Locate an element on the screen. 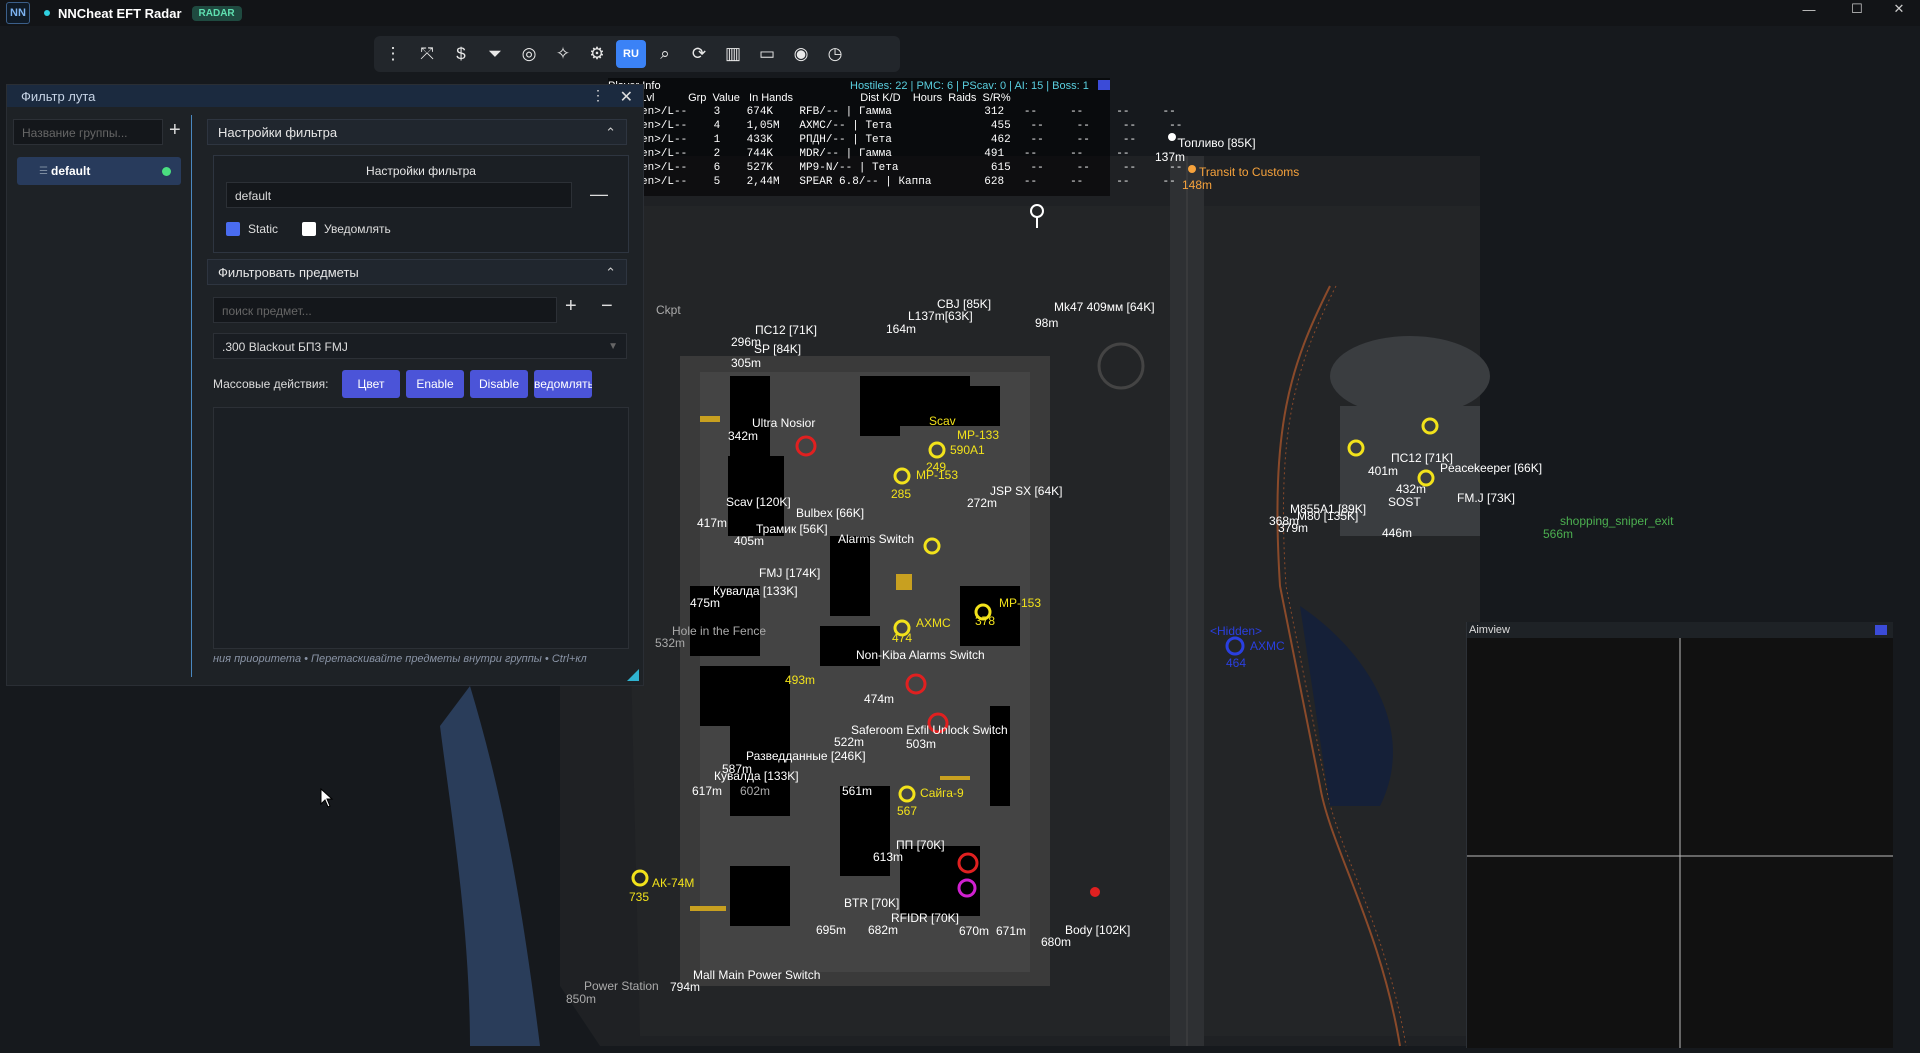 The height and width of the screenshot is (1053, 1920). filter-icon: ⏷ is located at coordinates (495, 54).